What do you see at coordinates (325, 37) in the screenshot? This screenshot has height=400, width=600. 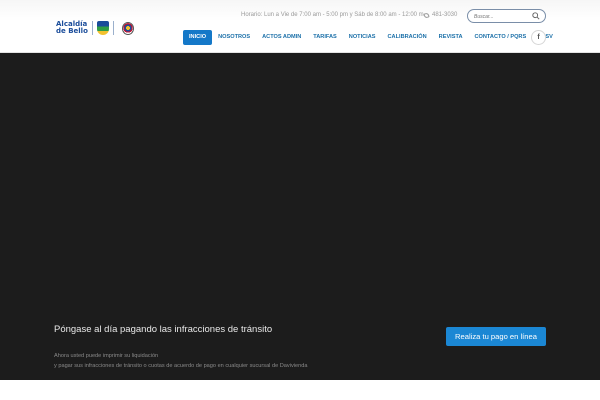 I see `nav-item-tarifas: TARIFAS` at bounding box center [325, 37].